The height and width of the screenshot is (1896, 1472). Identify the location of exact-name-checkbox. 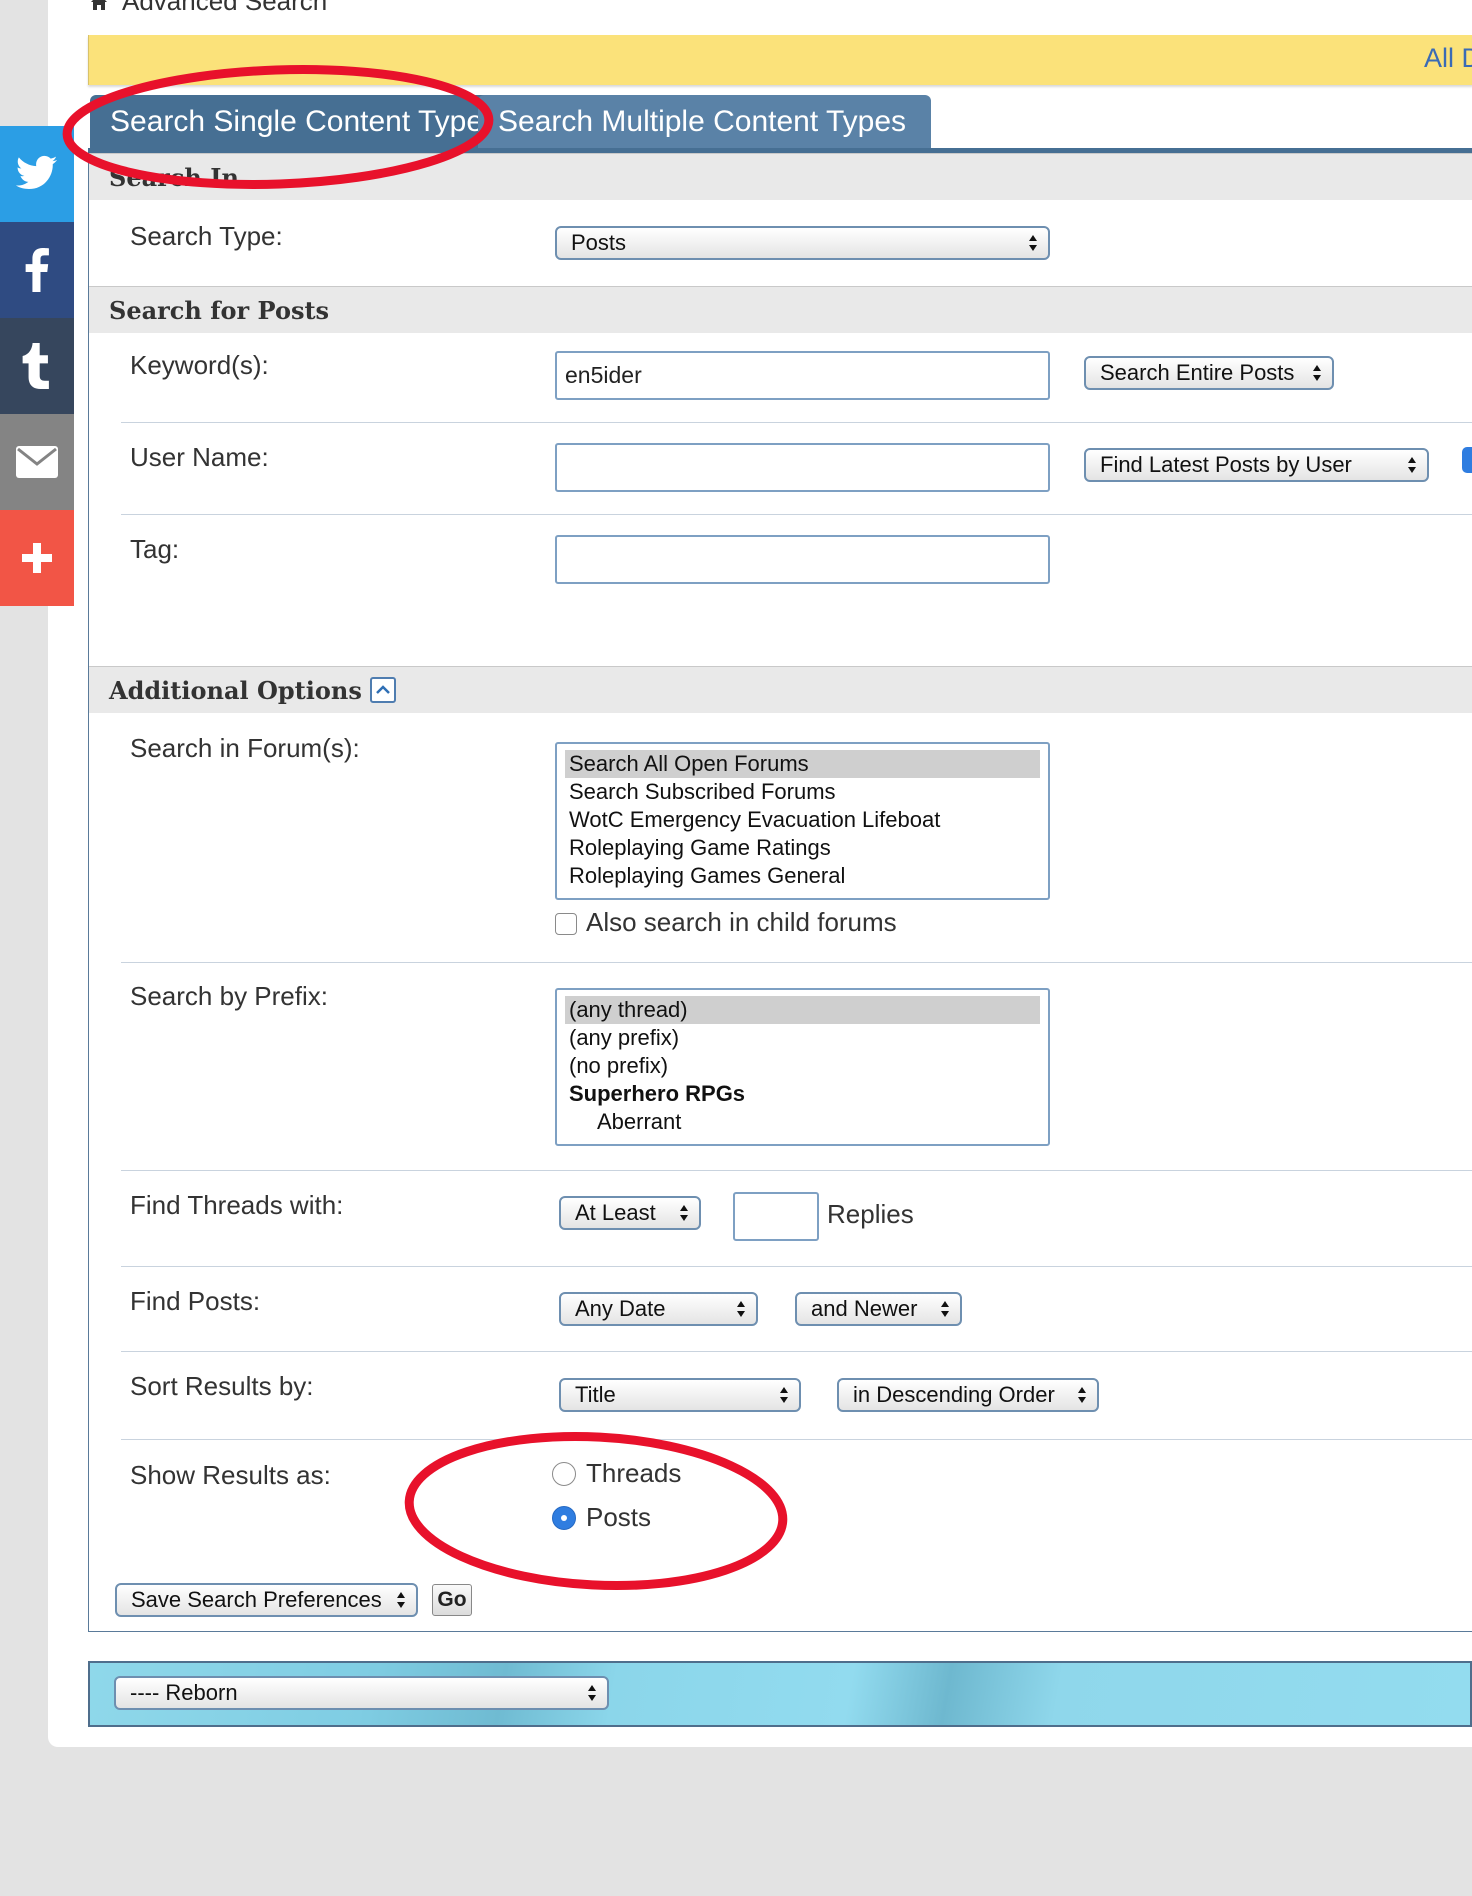
(1467, 460).